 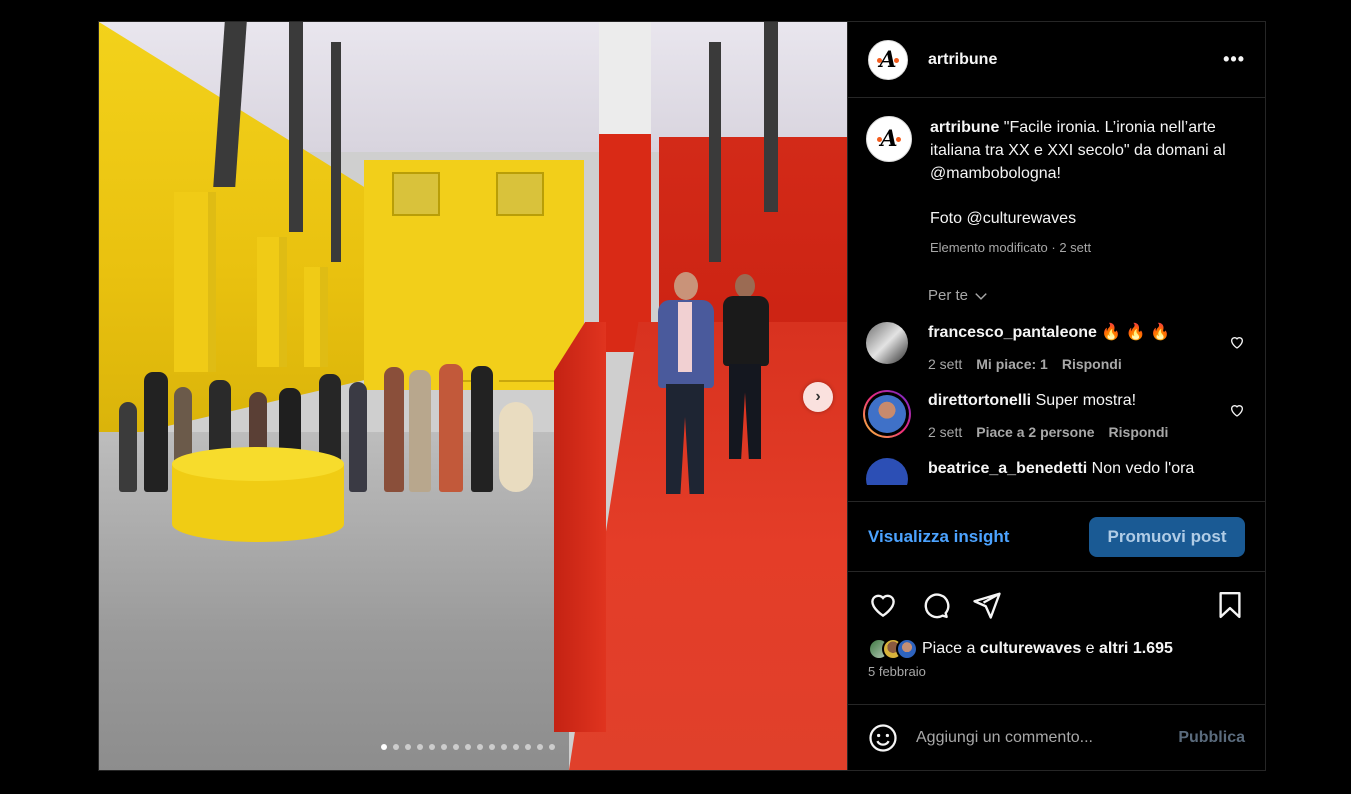 I want to click on liker-avatars, so click(x=893, y=649).